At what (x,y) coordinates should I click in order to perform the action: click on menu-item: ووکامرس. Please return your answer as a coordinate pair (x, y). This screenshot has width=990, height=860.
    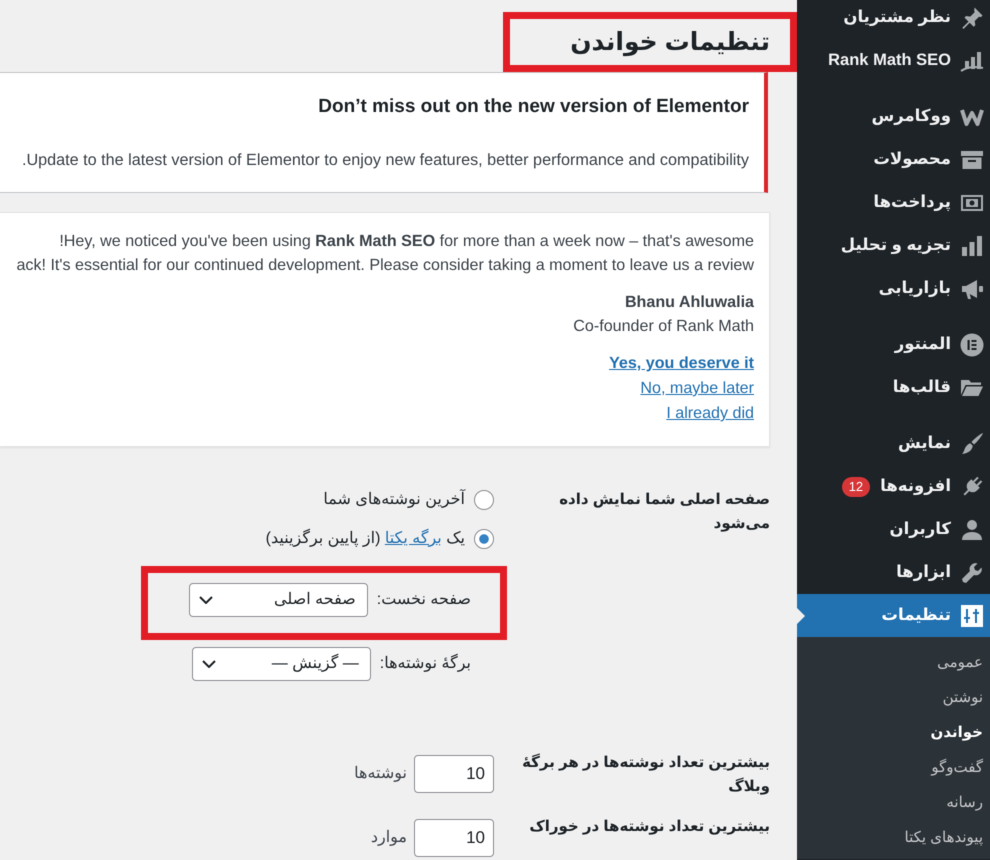
    Looking at the image, I should click on (893, 116).